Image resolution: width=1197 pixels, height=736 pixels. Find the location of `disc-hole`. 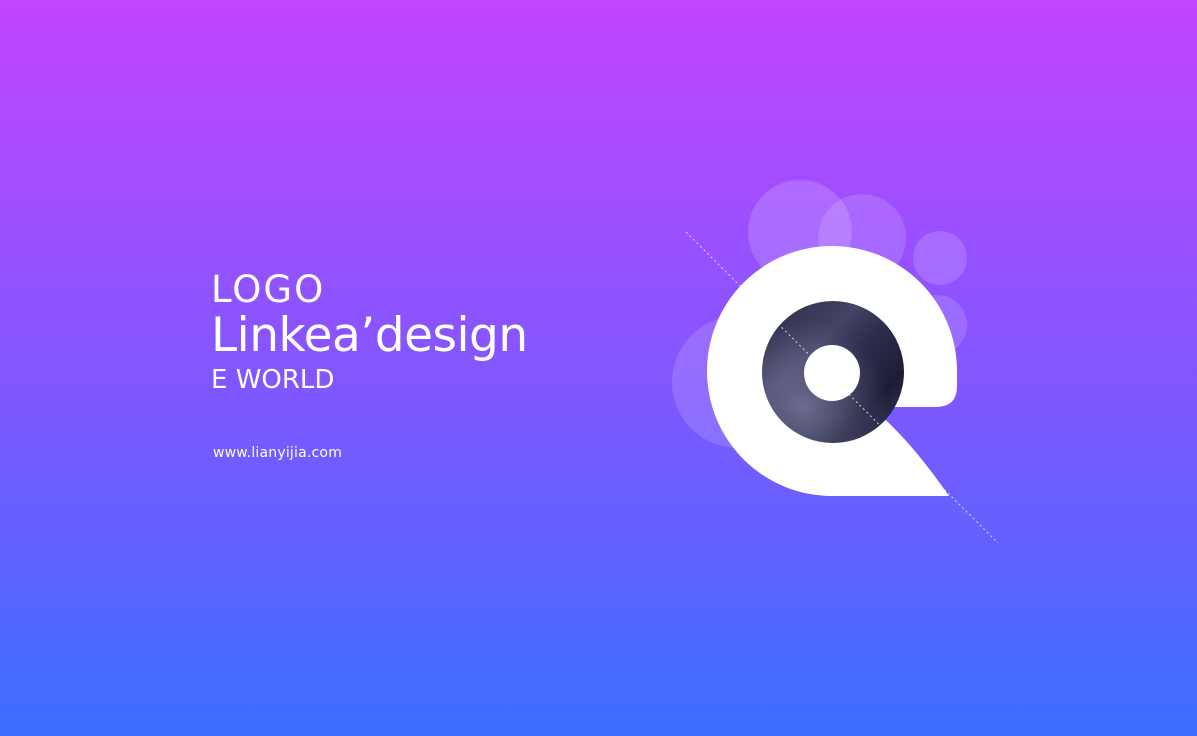

disc-hole is located at coordinates (832, 373).